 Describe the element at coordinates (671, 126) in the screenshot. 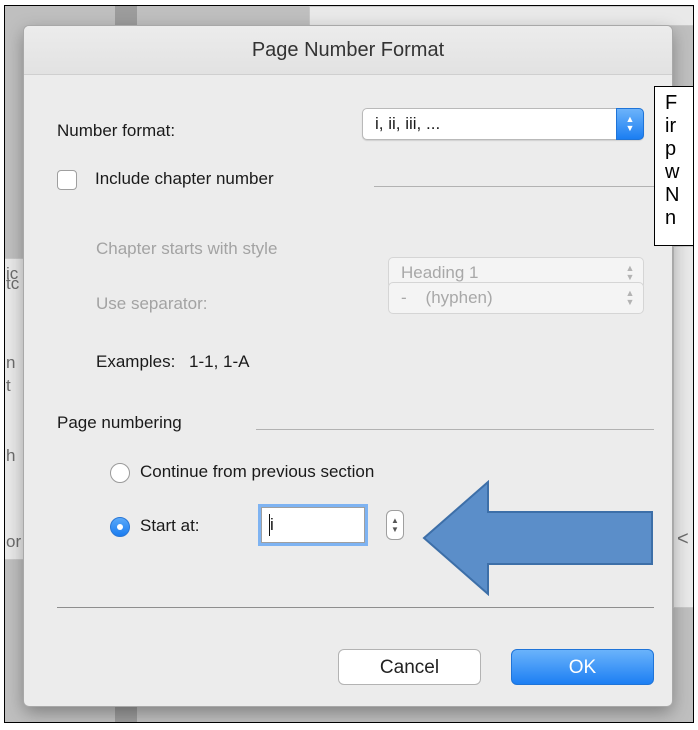

I see `callout-line: ir` at that location.